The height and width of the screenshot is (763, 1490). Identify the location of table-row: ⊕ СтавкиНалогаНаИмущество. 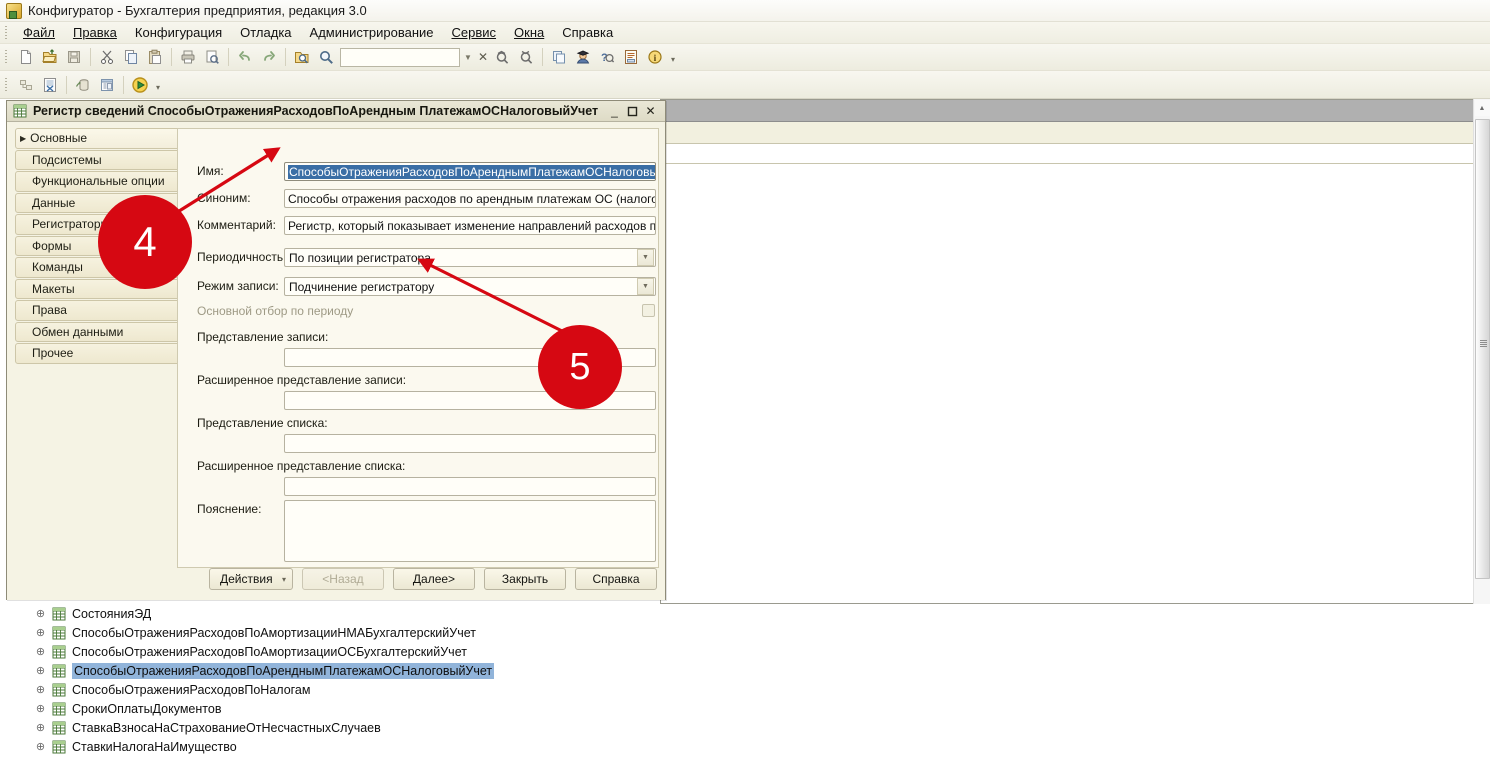
(745, 746).